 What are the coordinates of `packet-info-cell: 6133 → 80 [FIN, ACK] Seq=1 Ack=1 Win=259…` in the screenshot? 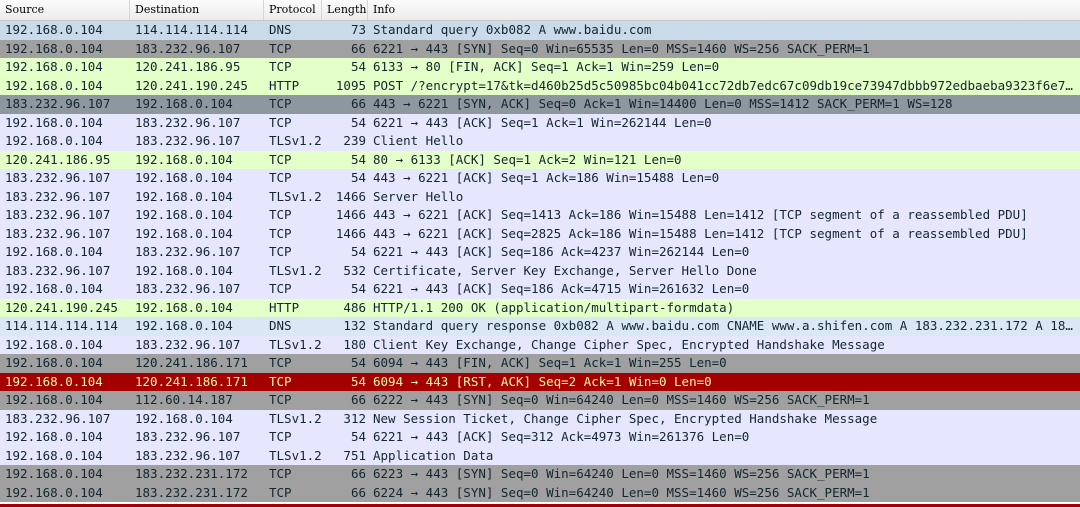 It's located at (546, 66).